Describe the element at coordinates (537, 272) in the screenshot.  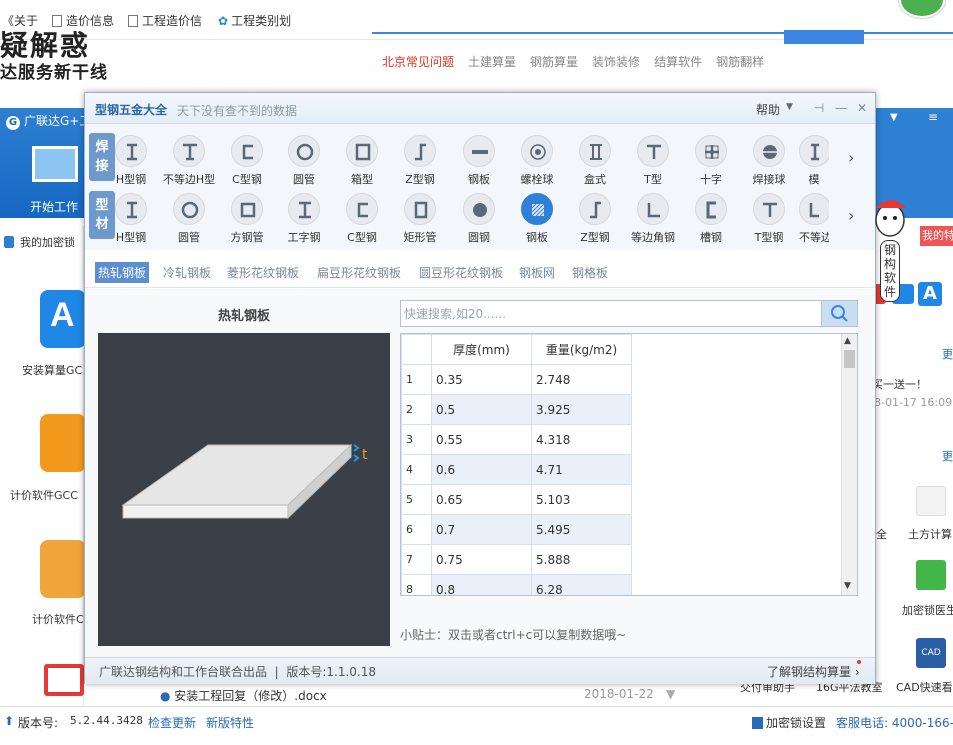
I see `tab-steel-mesh: 钢板网` at that location.